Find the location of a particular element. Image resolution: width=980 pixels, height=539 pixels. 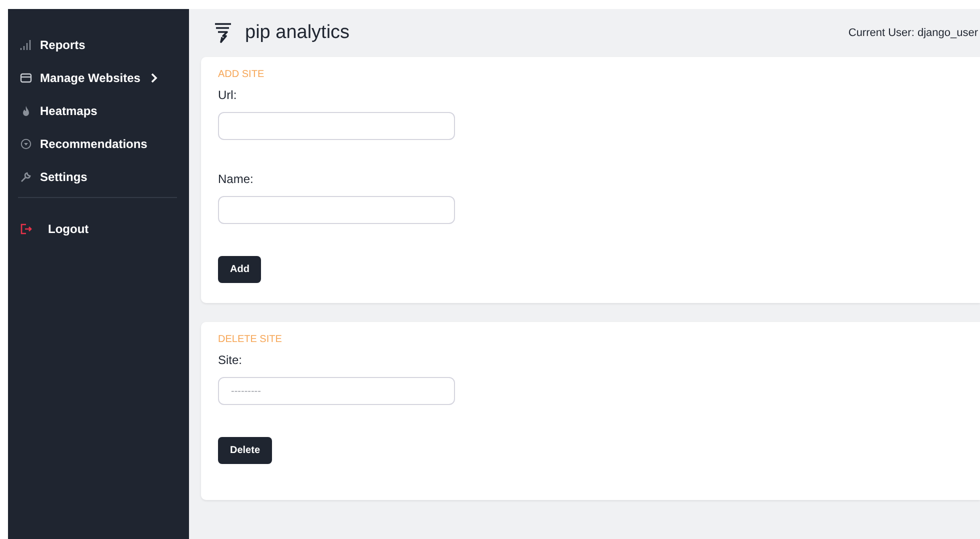

sidebar-item: Settings is located at coordinates (98, 176).